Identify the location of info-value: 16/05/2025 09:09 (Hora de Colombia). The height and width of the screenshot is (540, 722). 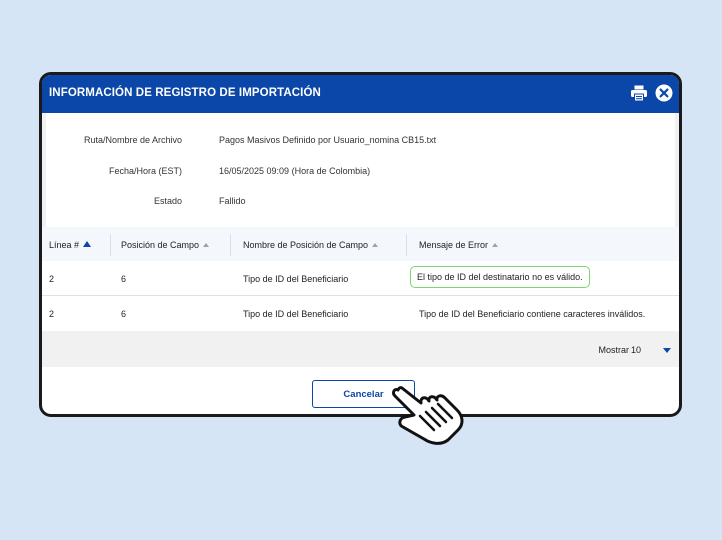
(295, 171).